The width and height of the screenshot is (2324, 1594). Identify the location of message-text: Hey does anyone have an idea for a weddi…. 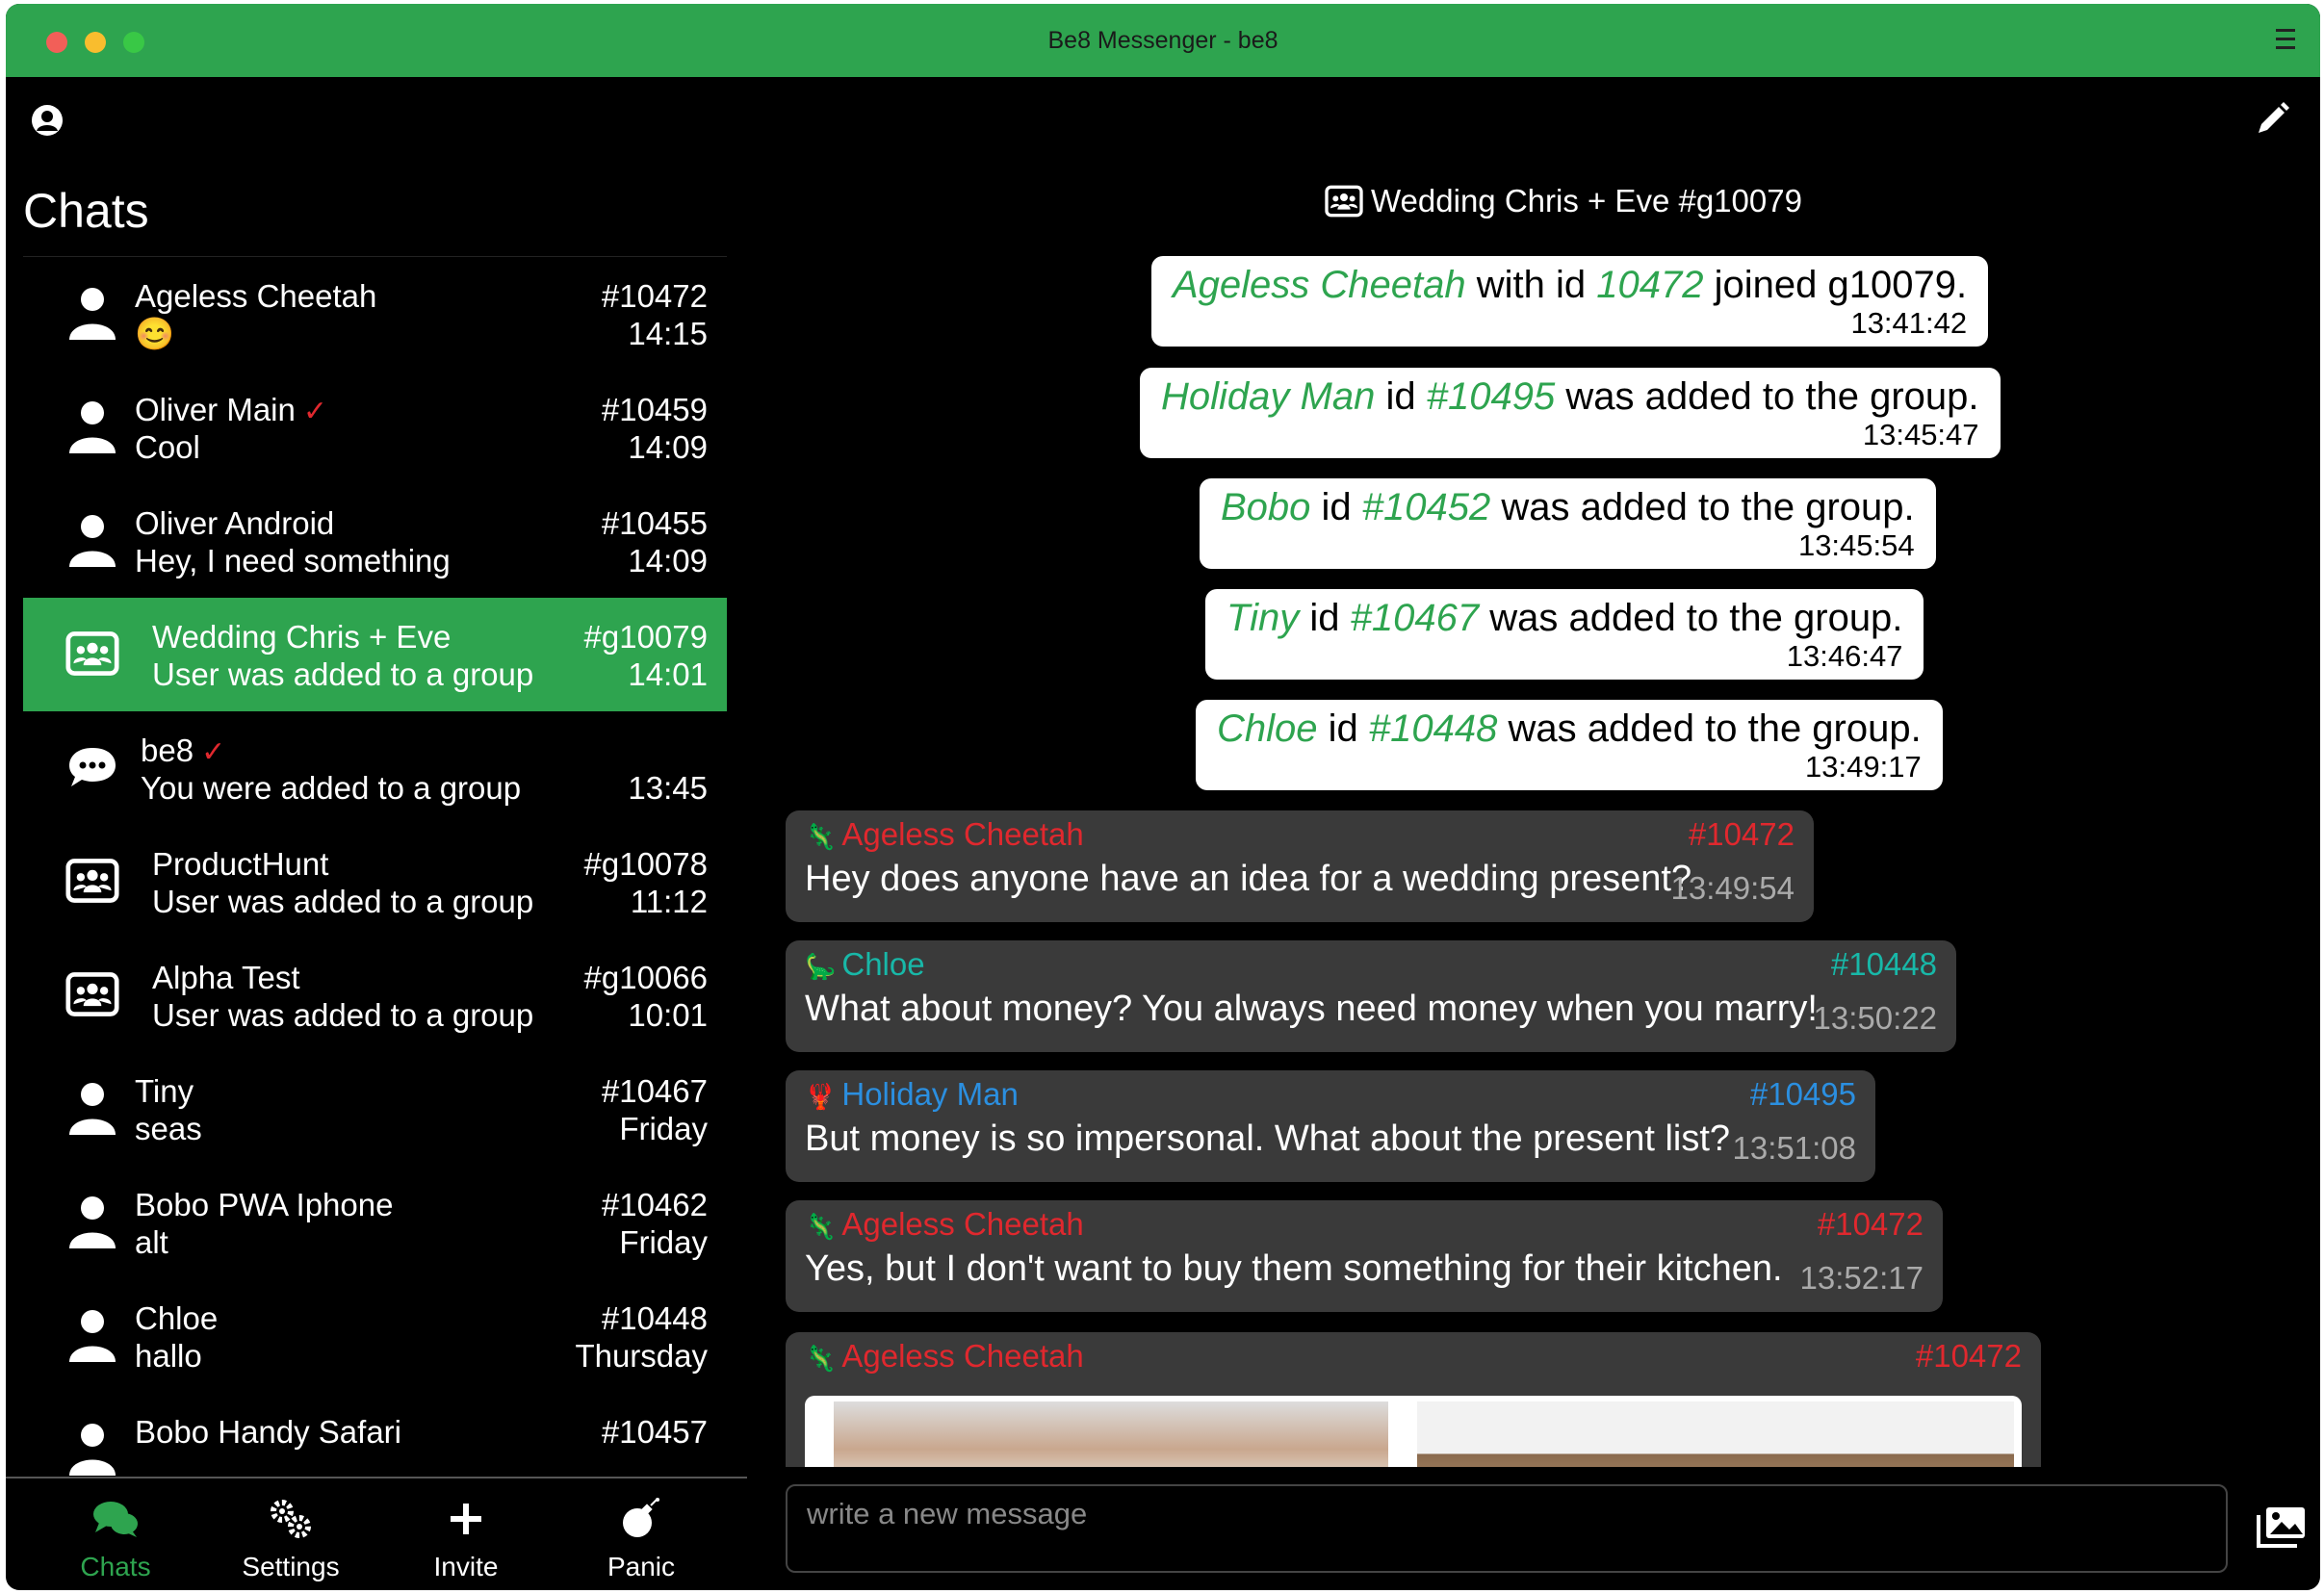
(1248, 879).